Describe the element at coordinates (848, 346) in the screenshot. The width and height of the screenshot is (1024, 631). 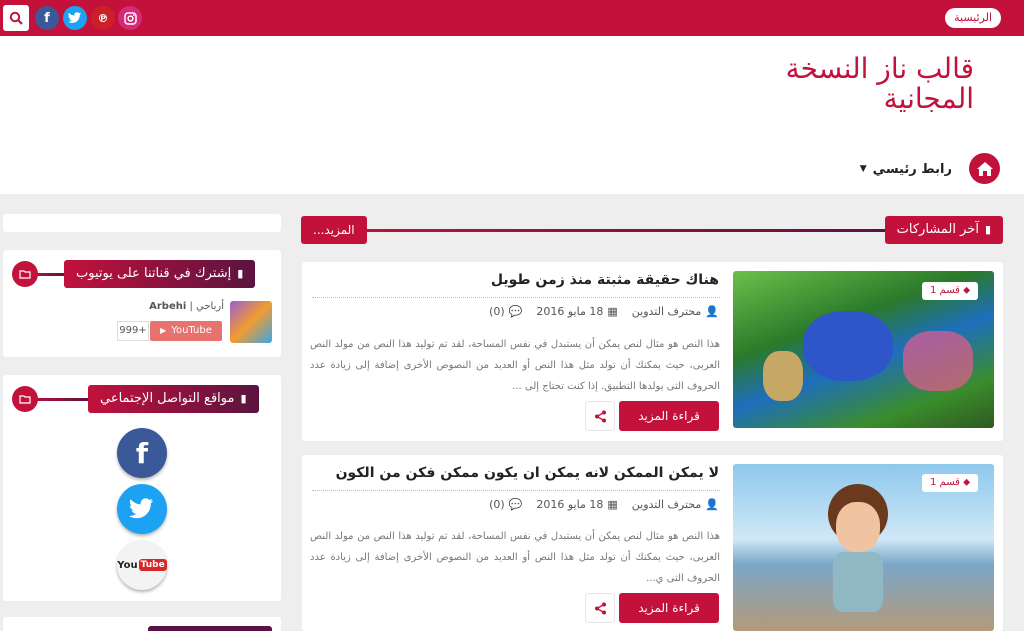
I see `illustration-bird` at that location.